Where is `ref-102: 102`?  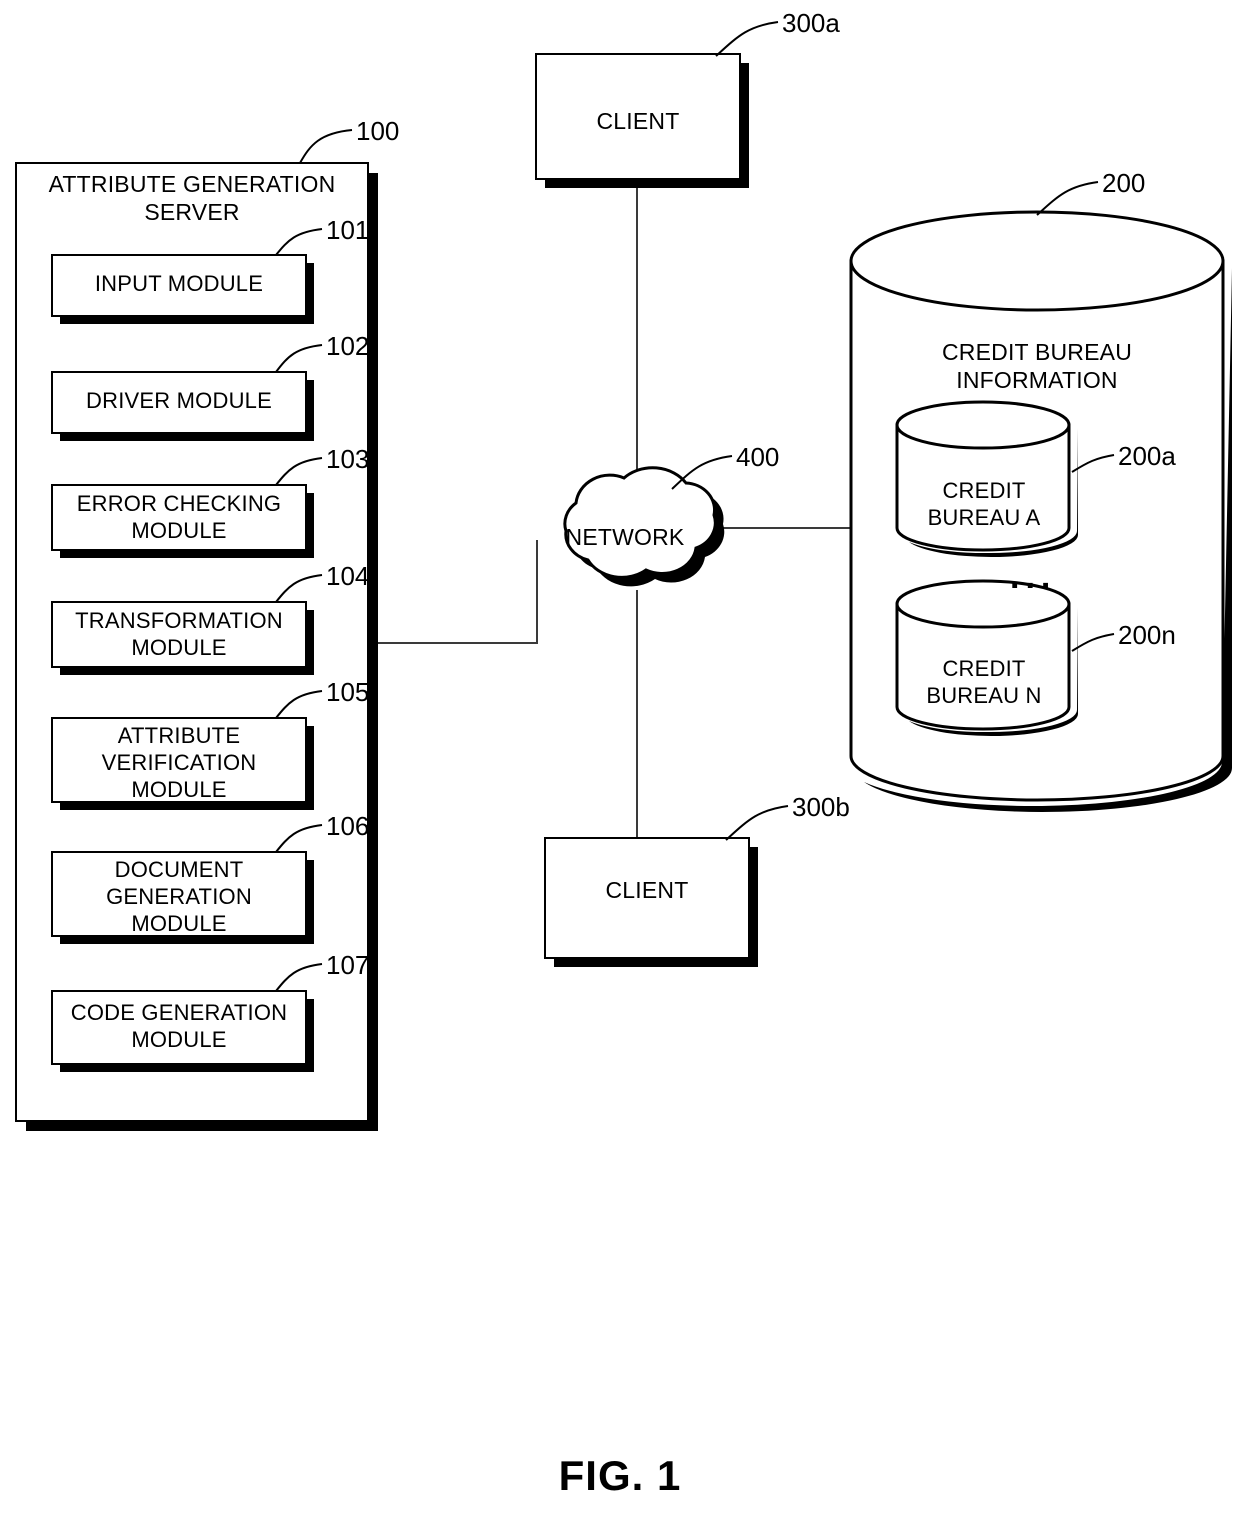 ref-102: 102 is located at coordinates (348, 346).